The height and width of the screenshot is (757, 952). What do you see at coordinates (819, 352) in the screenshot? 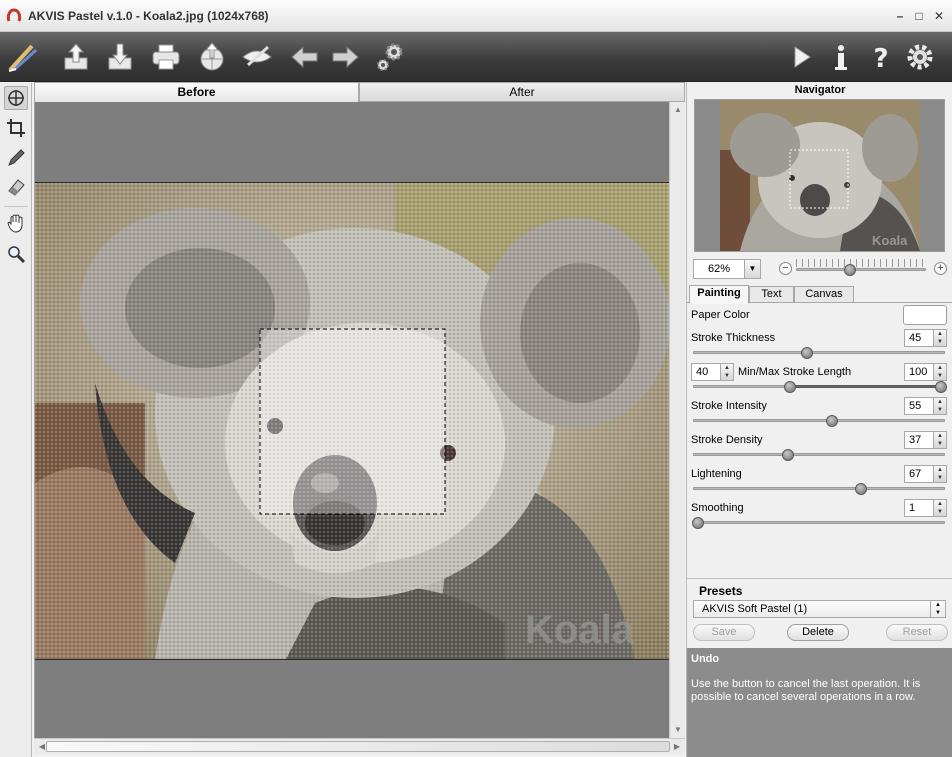
I see `stroke-thickness-track` at bounding box center [819, 352].